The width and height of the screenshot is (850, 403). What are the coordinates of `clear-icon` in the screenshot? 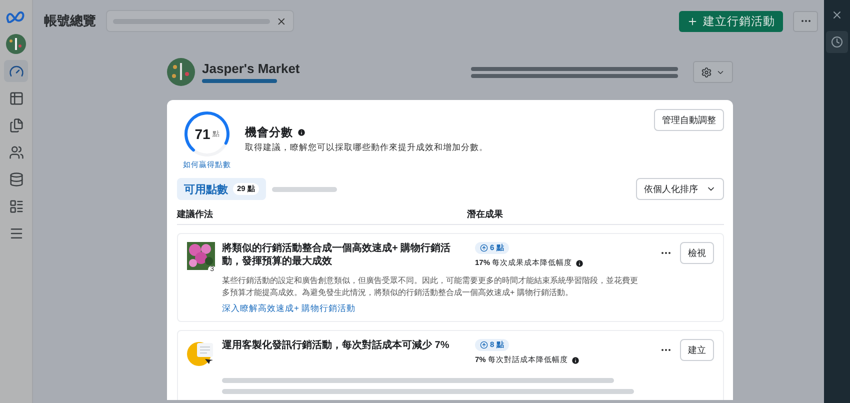 It's located at (281, 21).